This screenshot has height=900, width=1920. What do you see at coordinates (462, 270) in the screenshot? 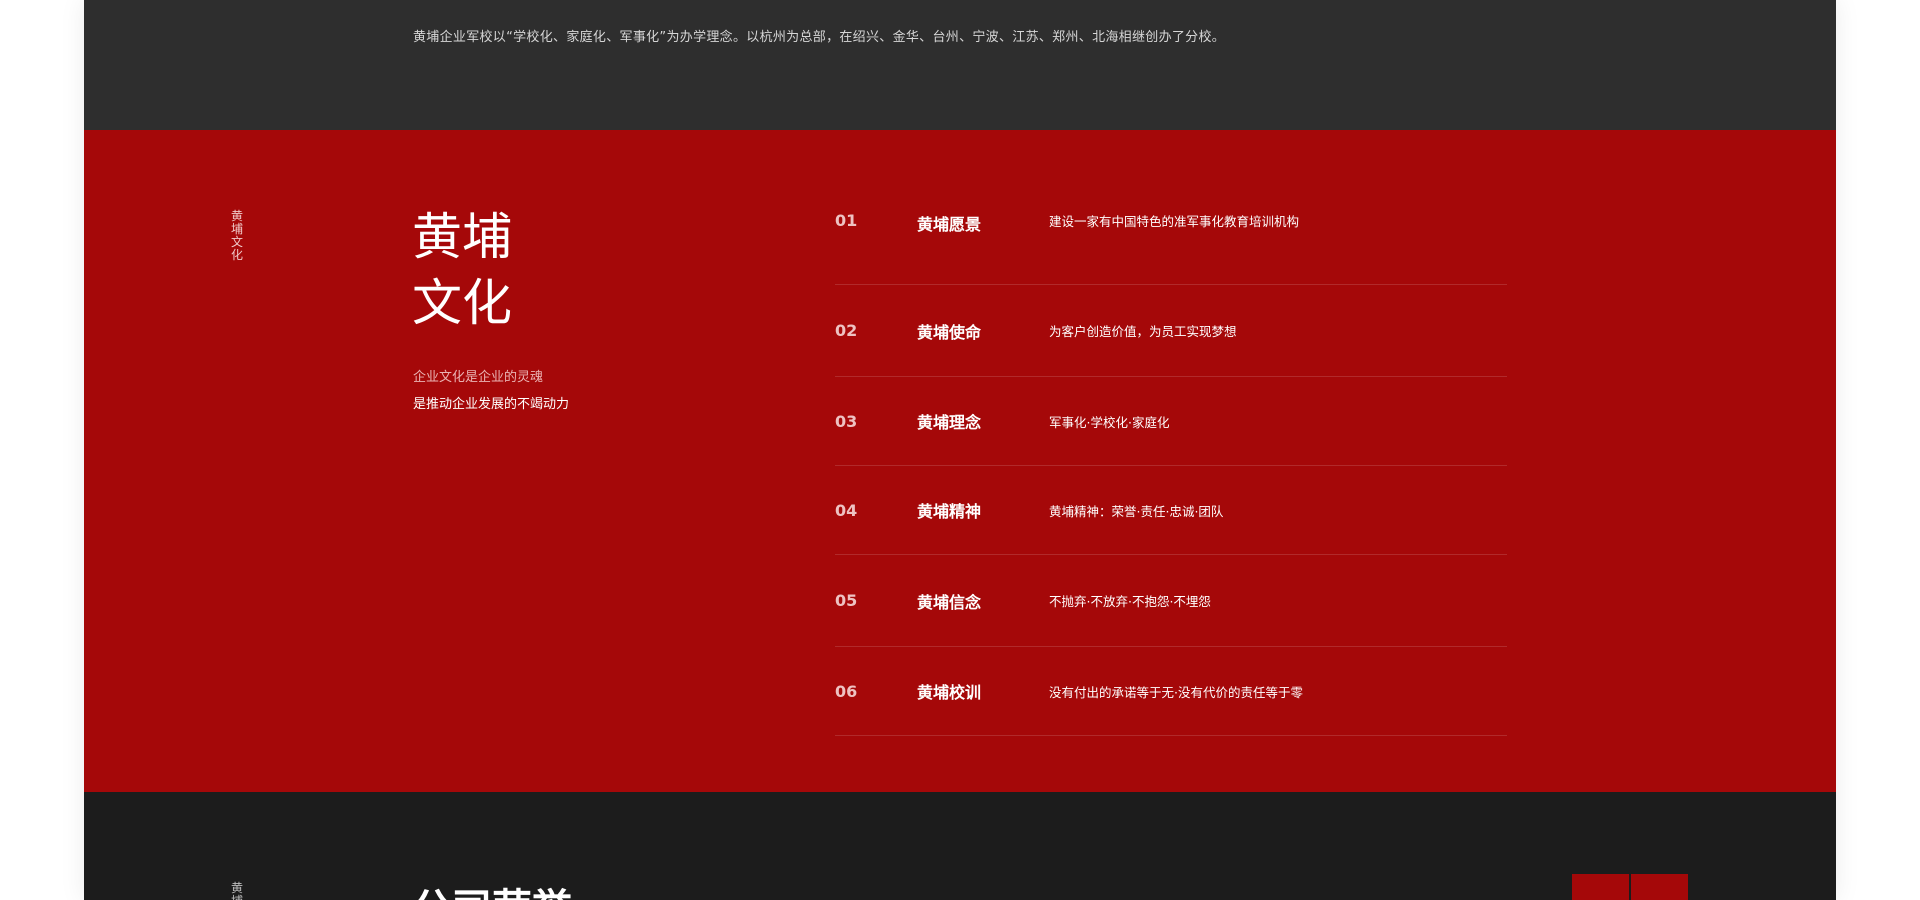
I see `culture-title: 黄埔文化` at bounding box center [462, 270].